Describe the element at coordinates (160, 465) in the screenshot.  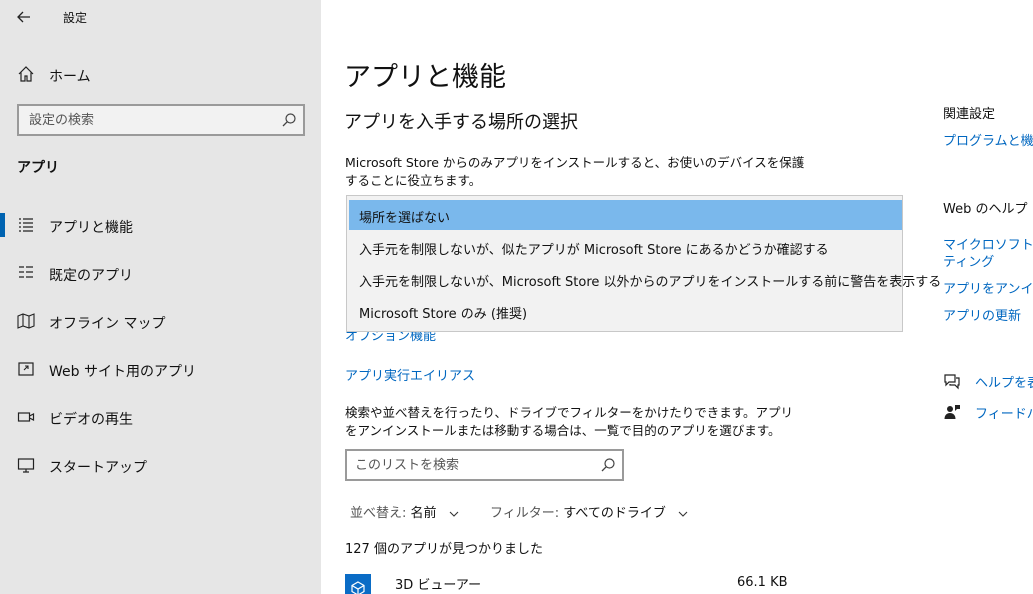
I see `sidebar-item-startup: スタートアップ` at that location.